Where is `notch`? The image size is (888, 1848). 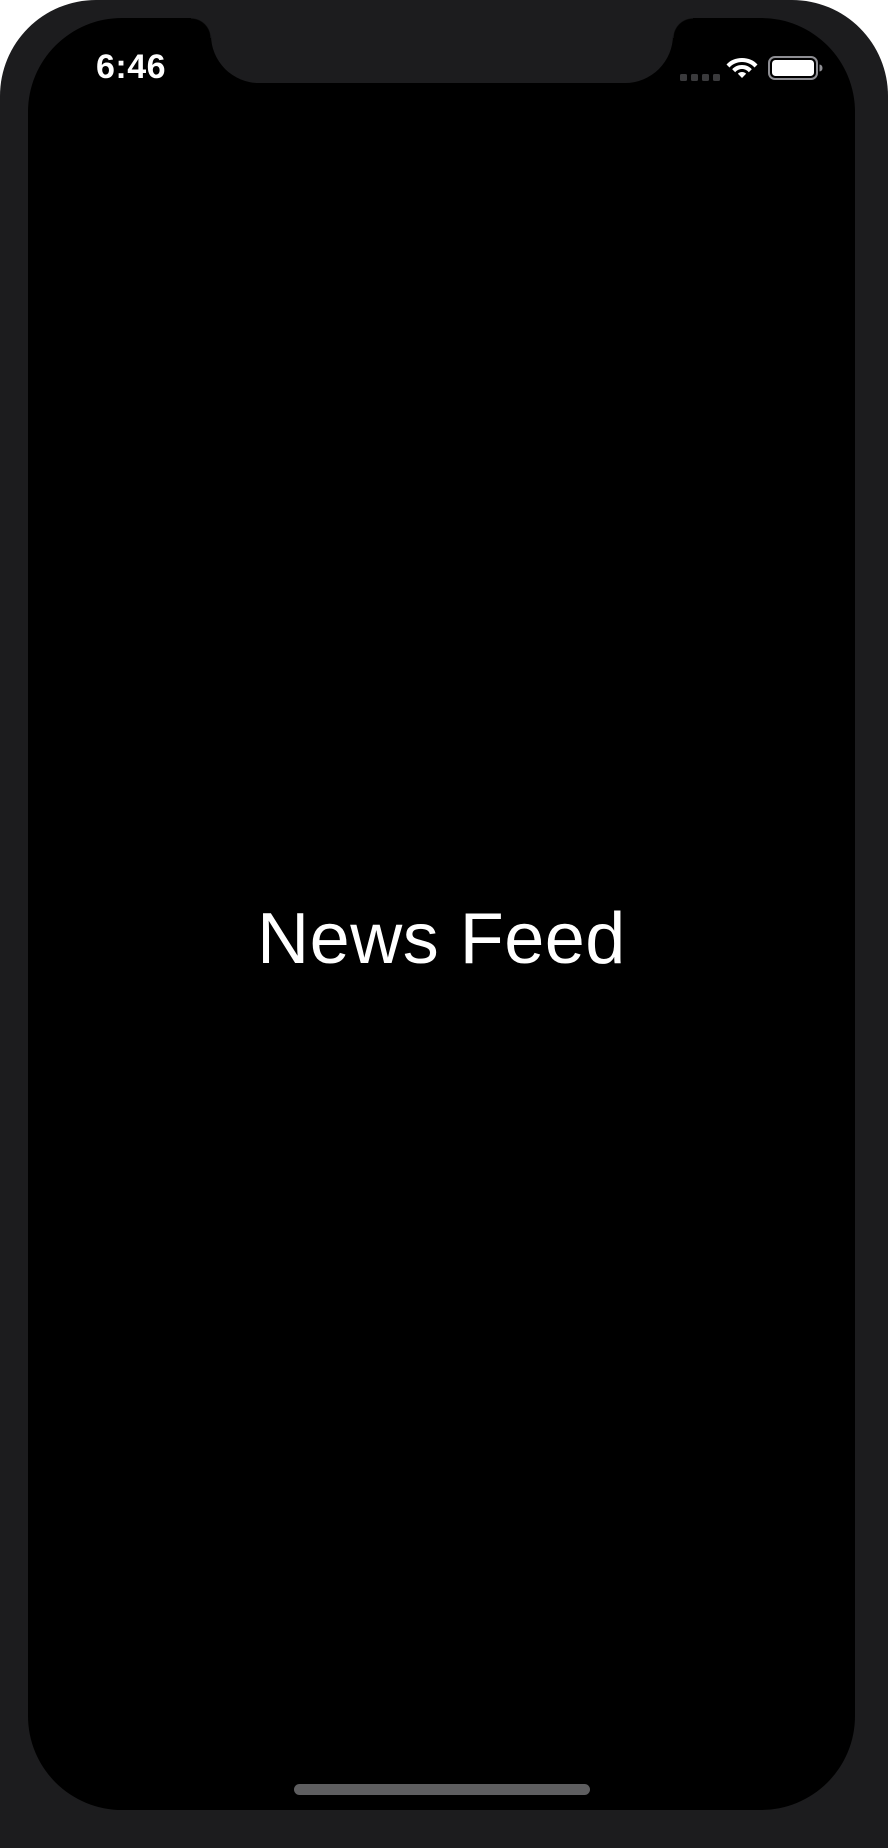
notch is located at coordinates (442, 50).